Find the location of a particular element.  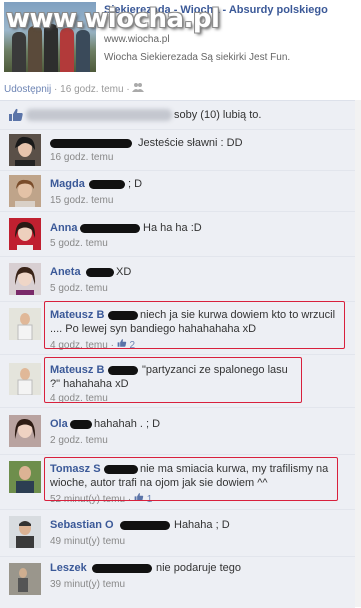

comment-author: Anna is located at coordinates (64, 228).